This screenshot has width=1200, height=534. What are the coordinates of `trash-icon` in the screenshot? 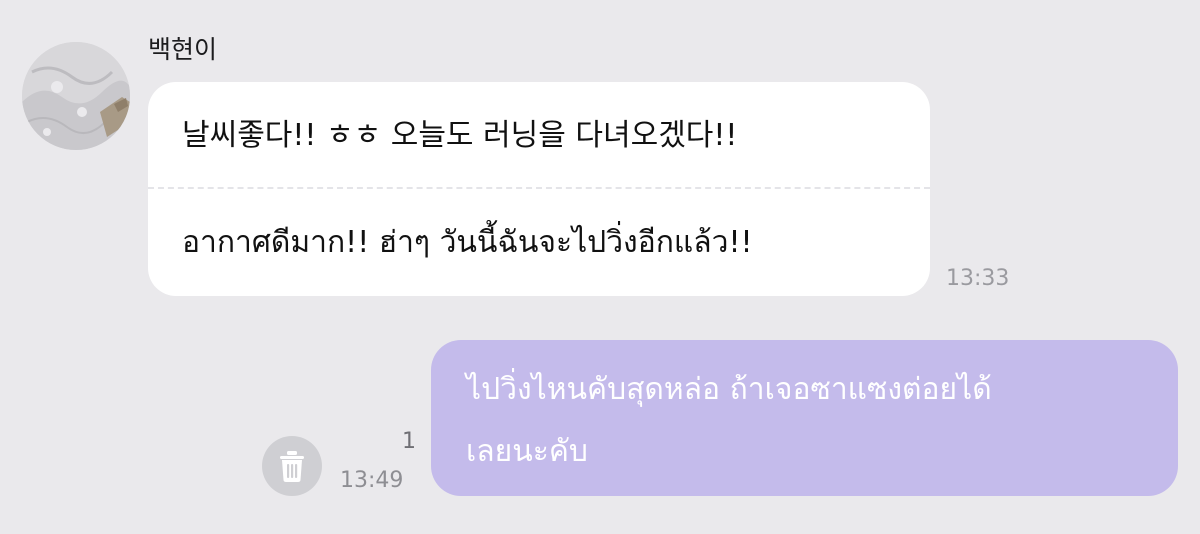 It's located at (292, 466).